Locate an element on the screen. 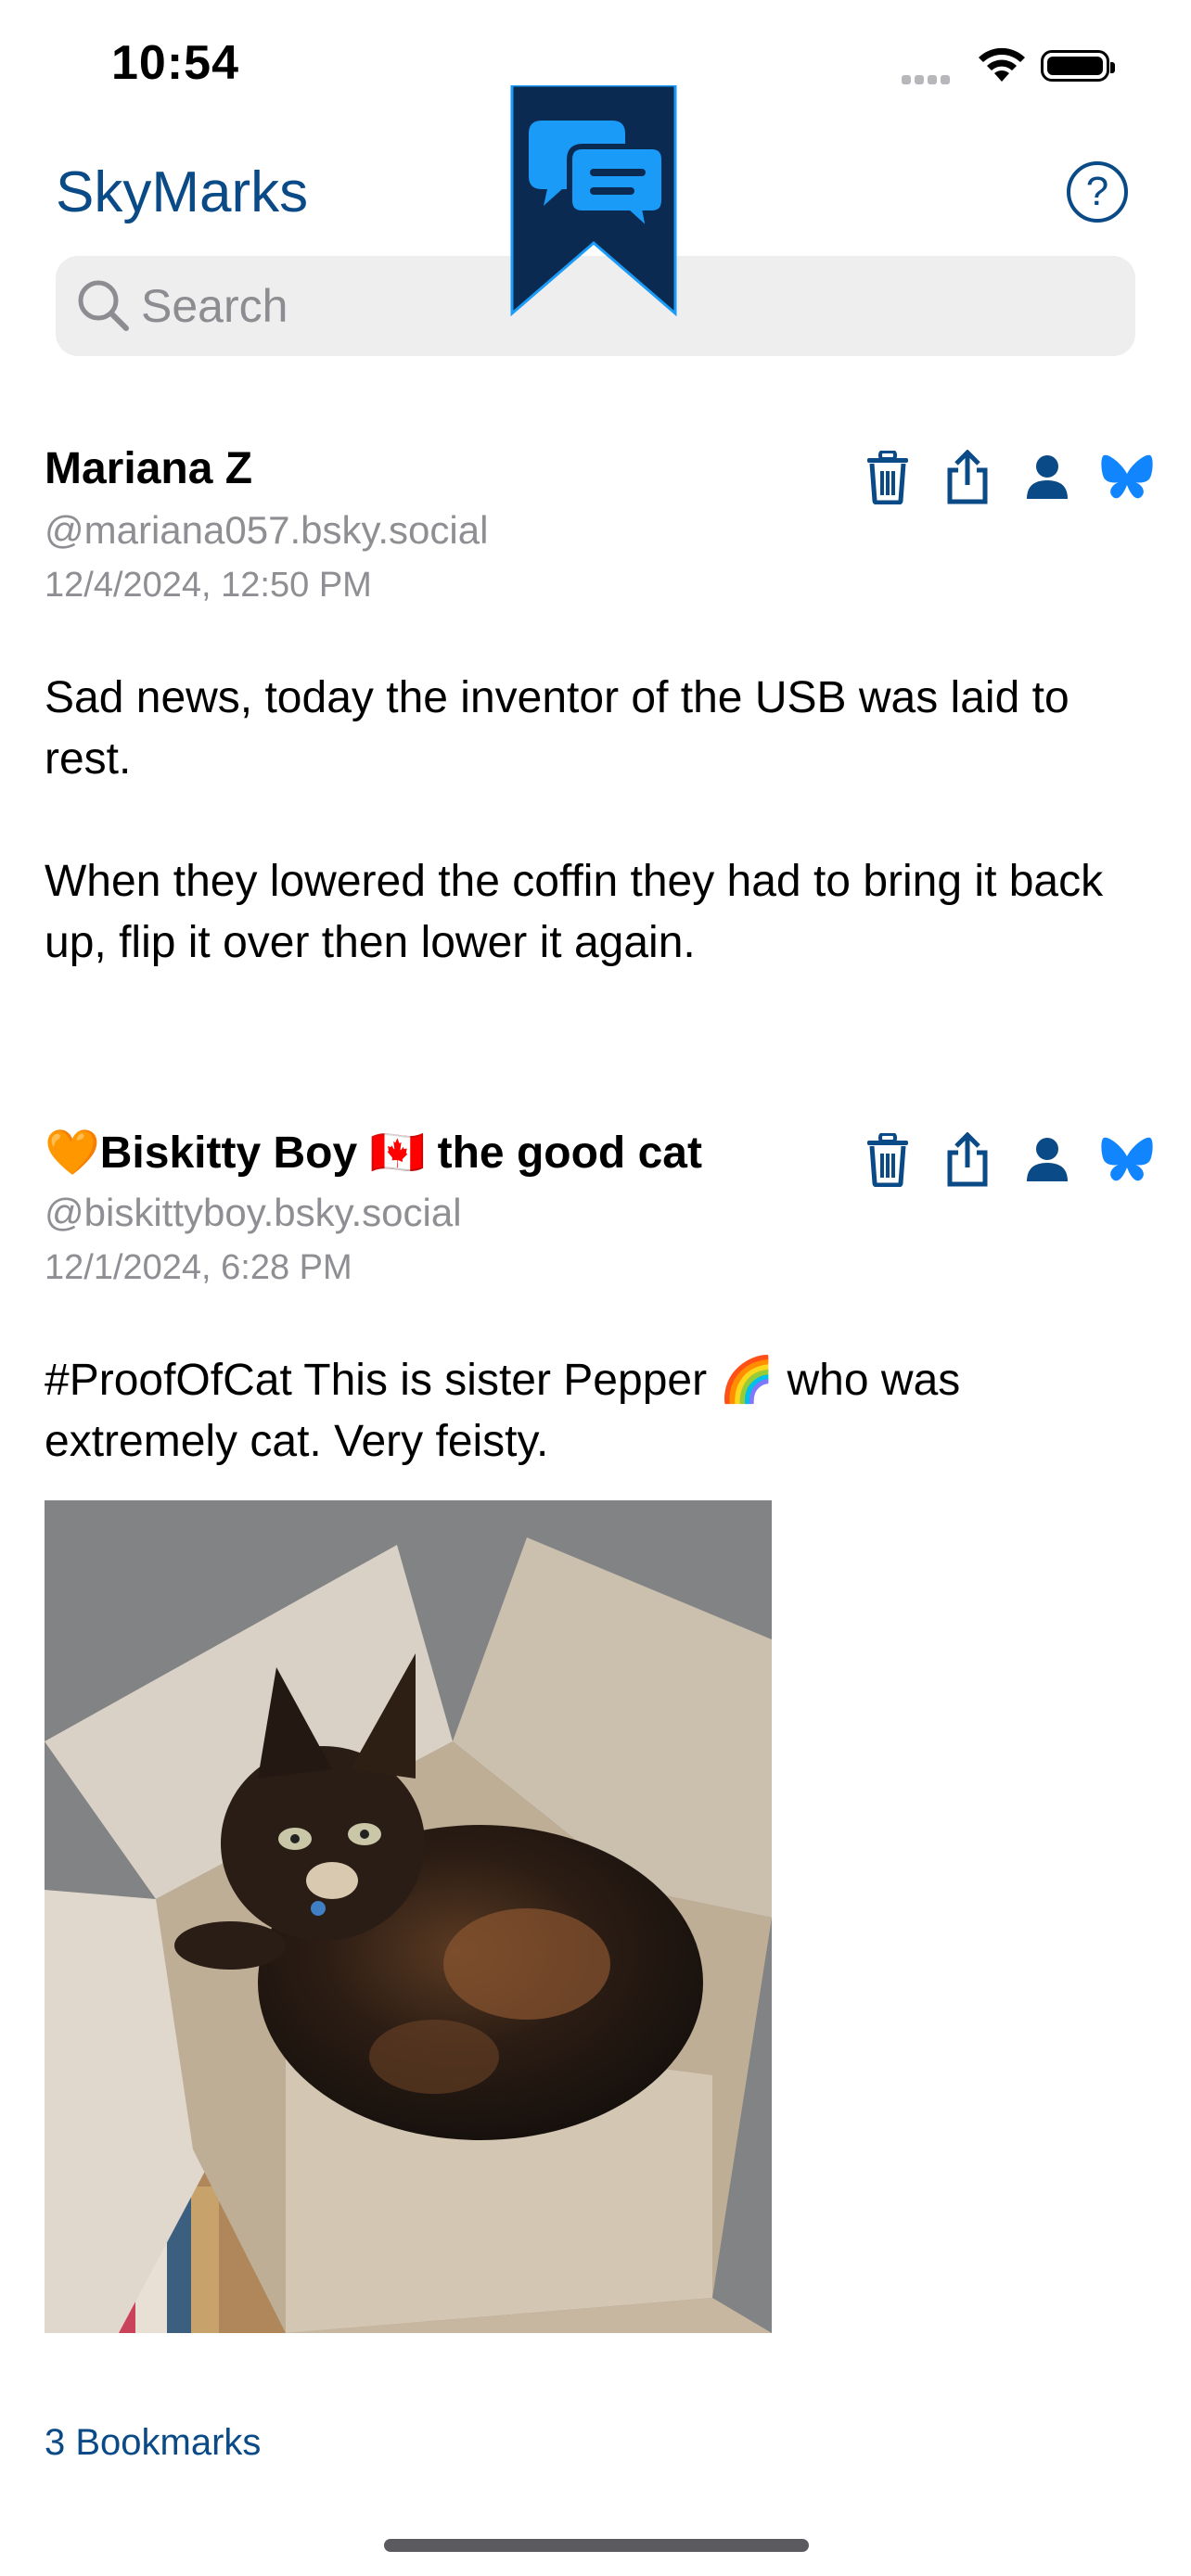 Image resolution: width=1191 pixels, height=2576 pixels. signal-icon is located at coordinates (928, 80).